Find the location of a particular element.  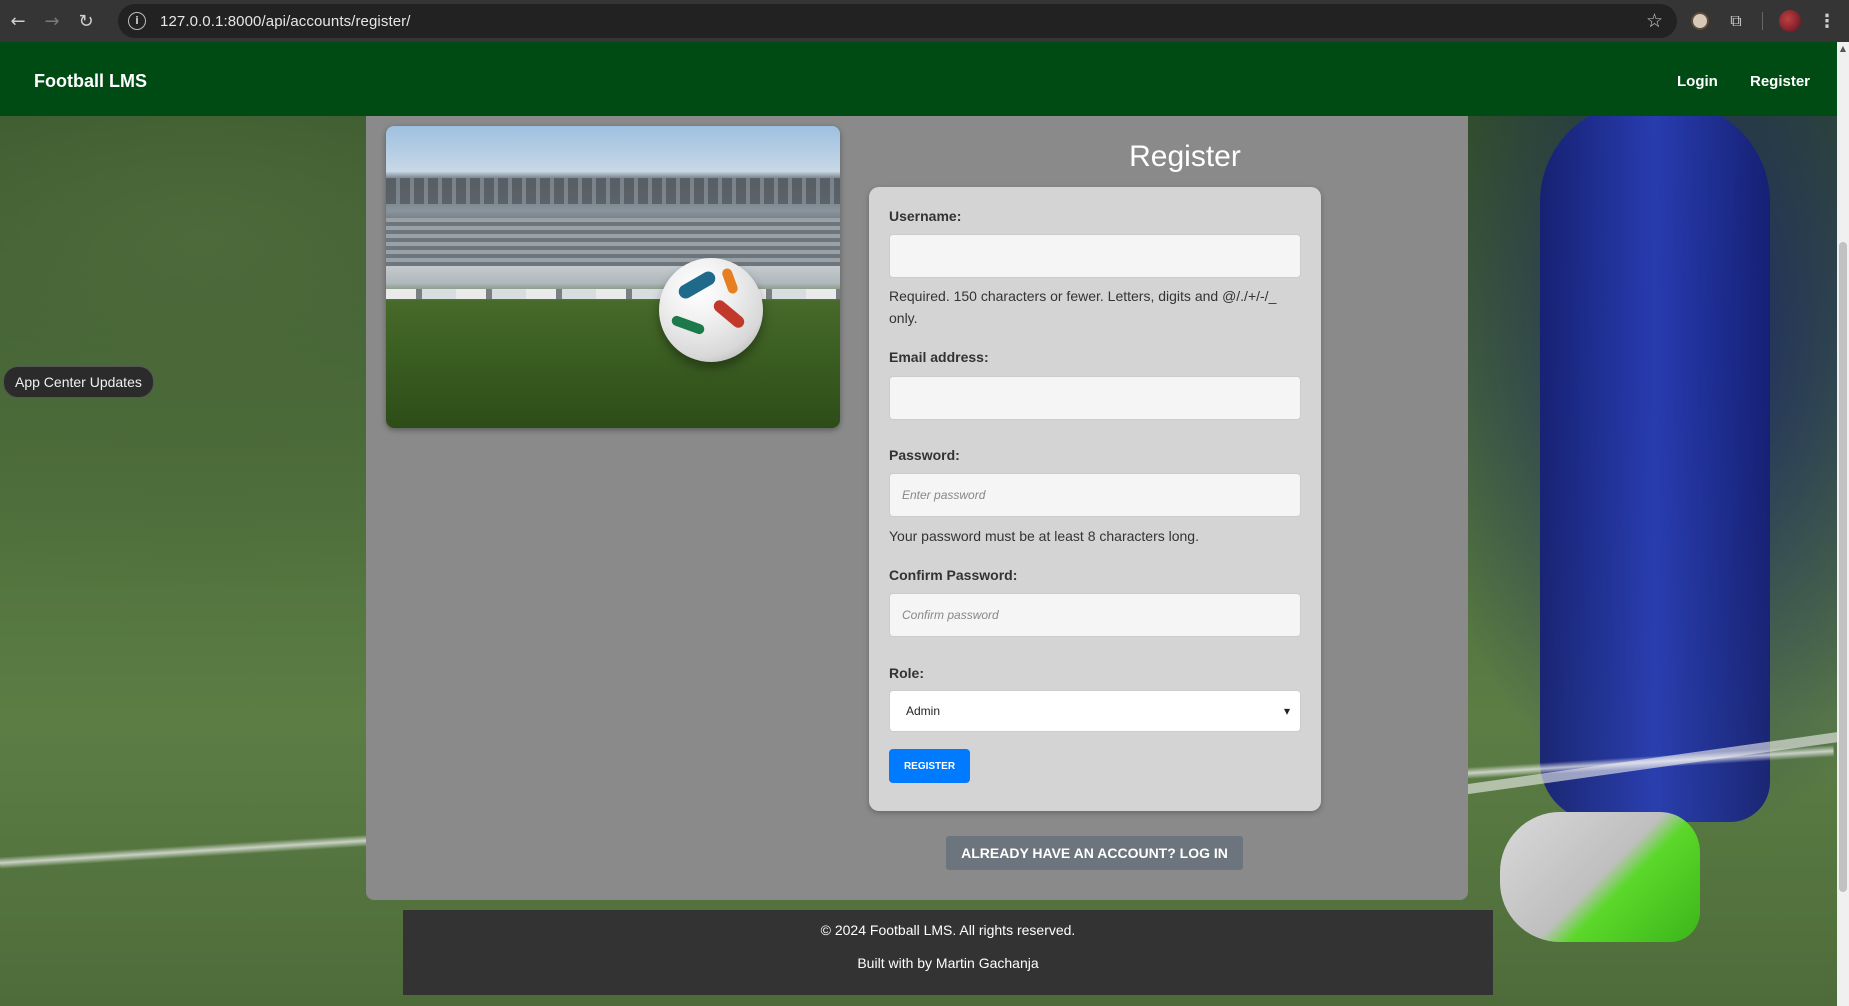

extensions-area: ⧉ ⋮ is located at coordinates (1763, 21).